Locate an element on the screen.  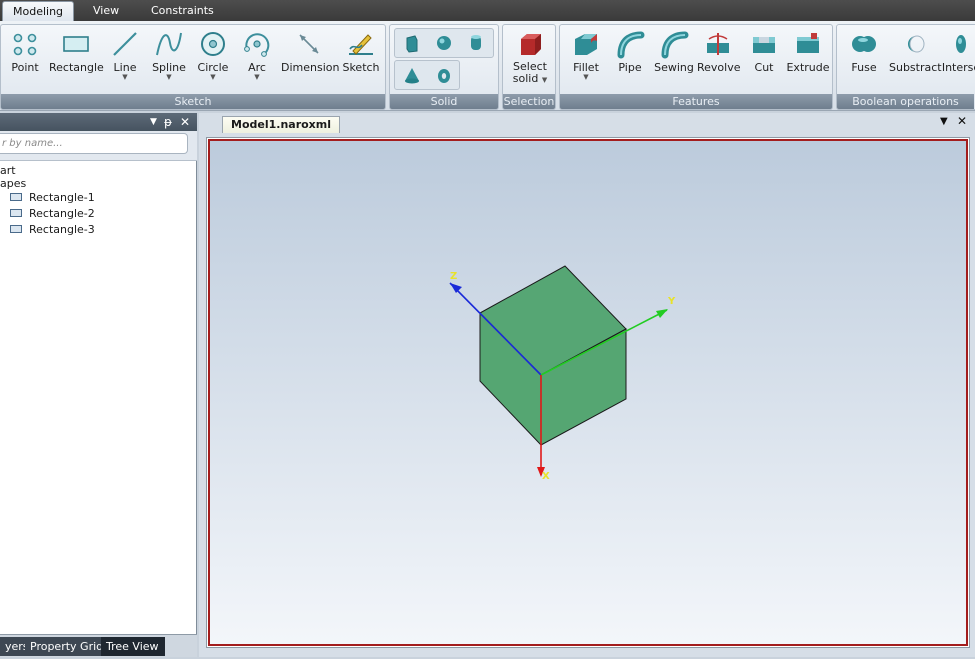
circle-dropdown-icon: ▼ is located at coordinates (213, 77).